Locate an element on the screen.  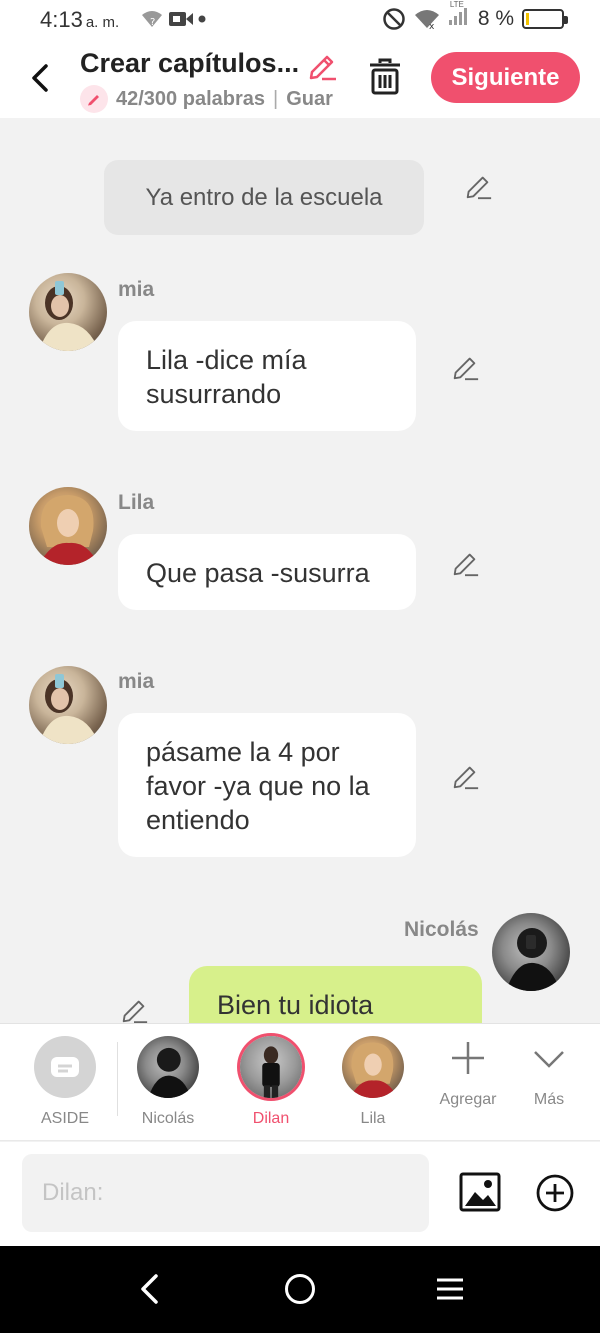
word-count: 42/300 palabras is located at coordinates (190, 98).